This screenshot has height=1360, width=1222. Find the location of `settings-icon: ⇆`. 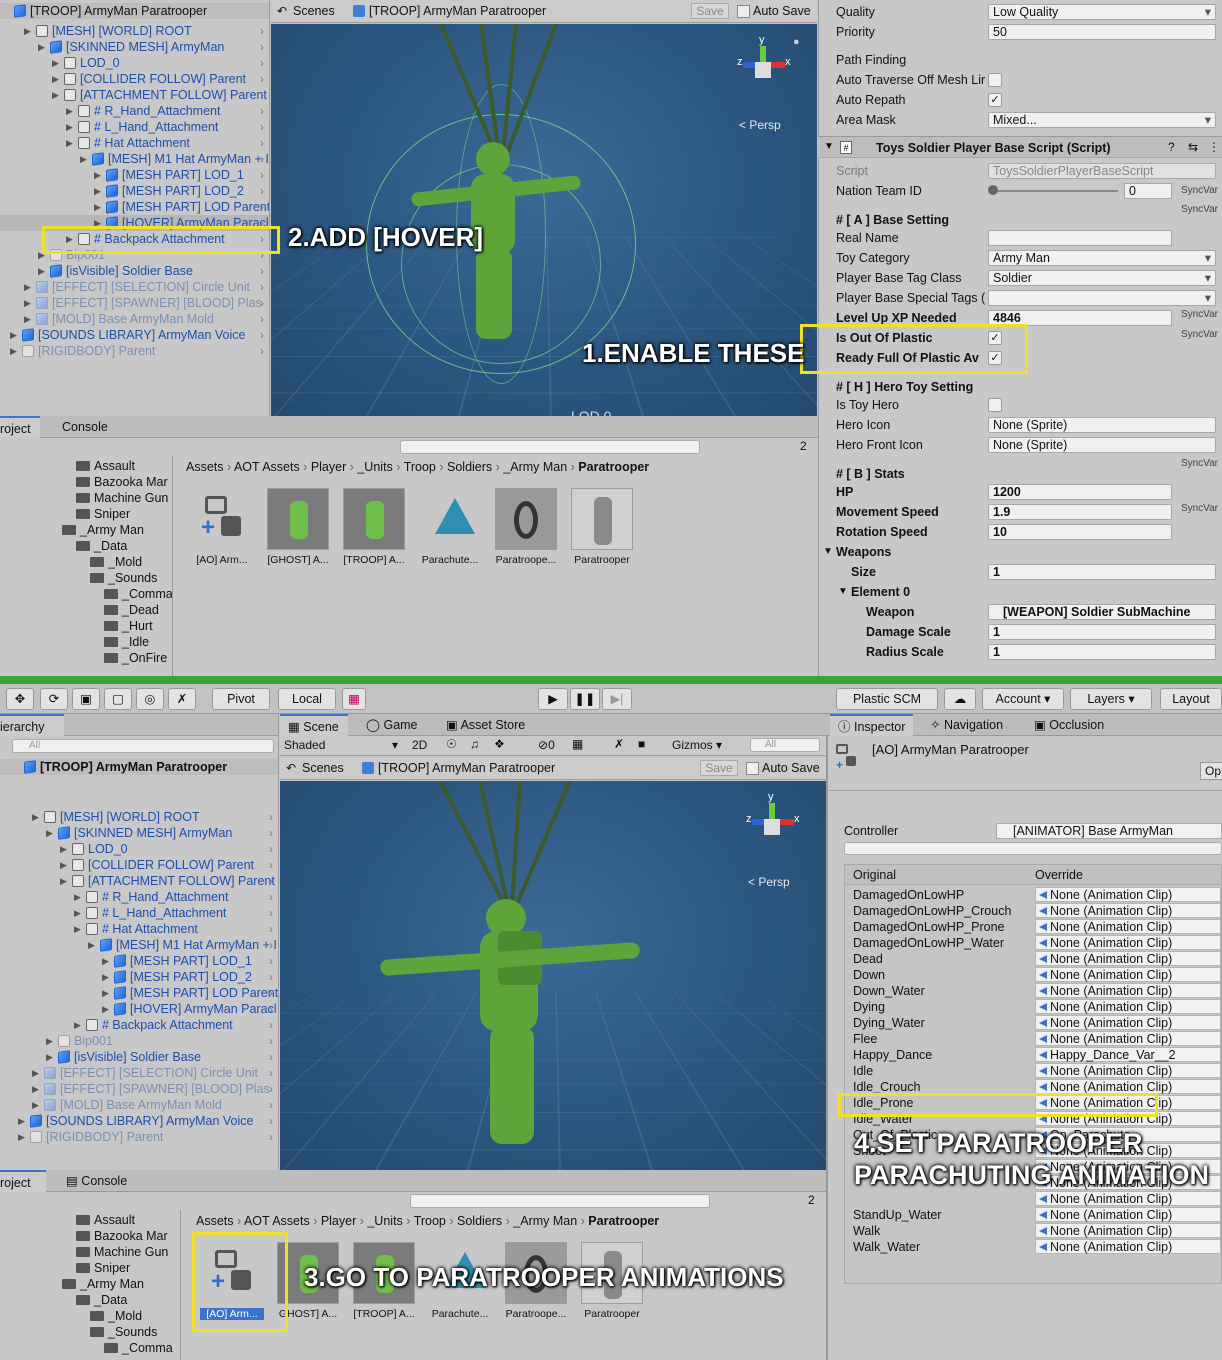

settings-icon: ⇆ is located at coordinates (1193, 147).